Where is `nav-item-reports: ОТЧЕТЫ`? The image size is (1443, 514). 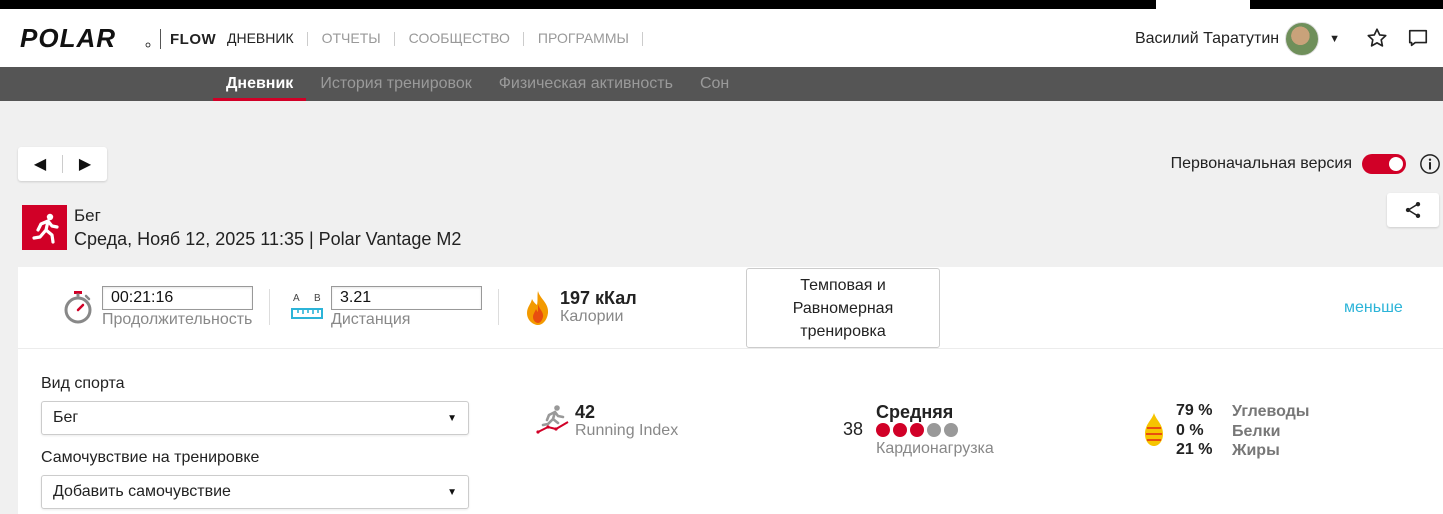 nav-item-reports: ОТЧЕТЫ is located at coordinates (351, 38).